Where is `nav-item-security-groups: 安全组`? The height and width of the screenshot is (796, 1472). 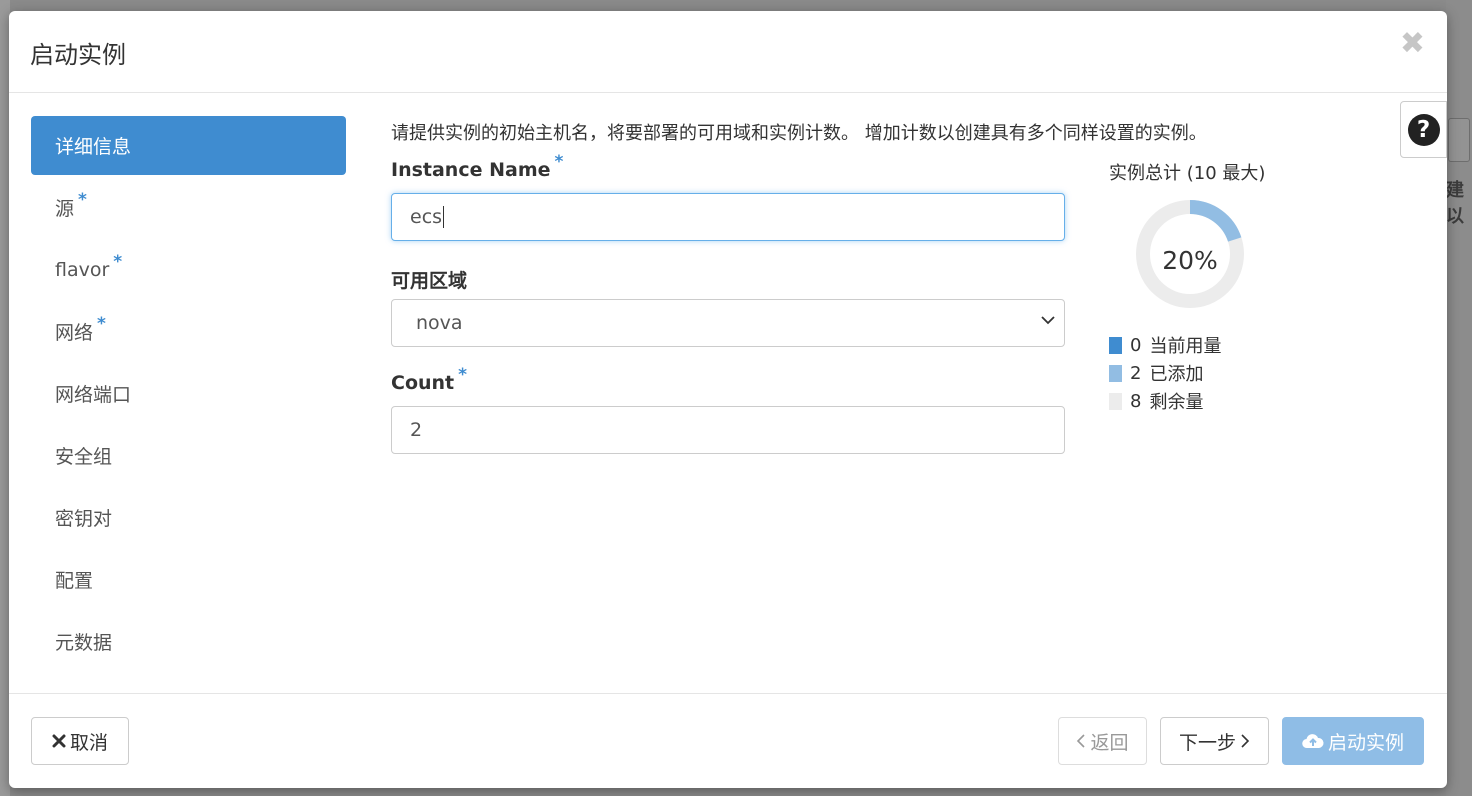
nav-item-security-groups: 安全组 is located at coordinates (188, 455).